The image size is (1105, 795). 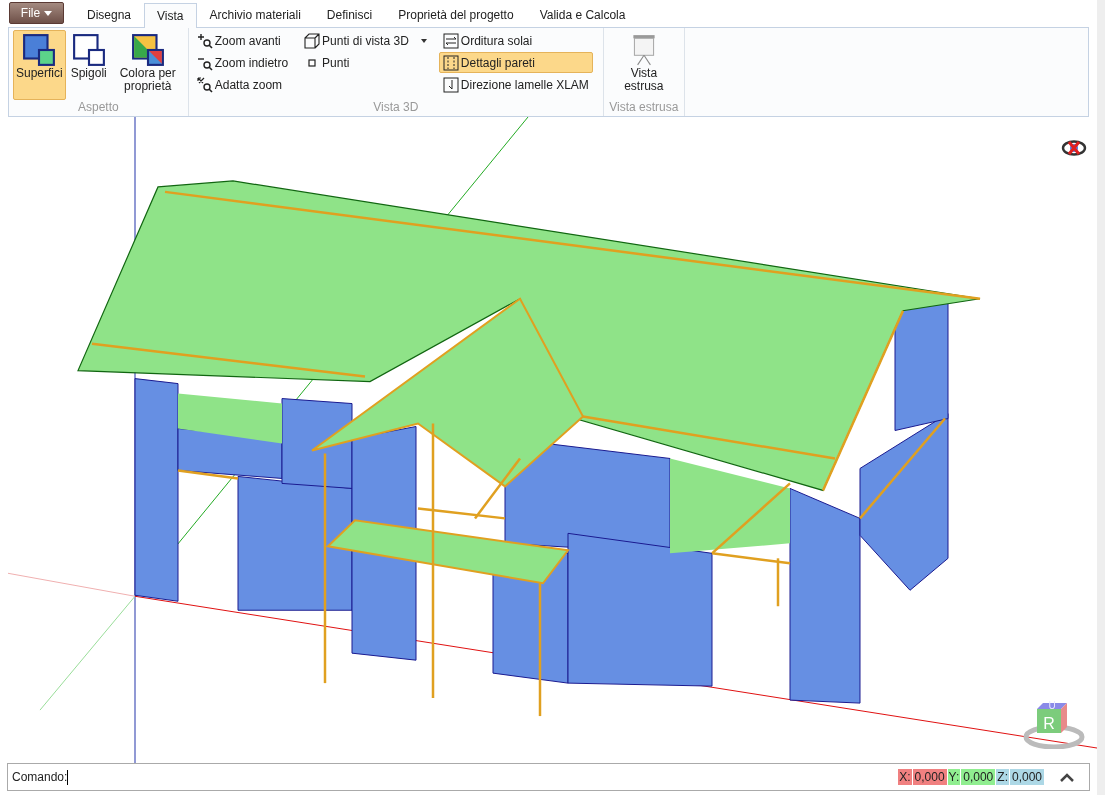 What do you see at coordinates (1074, 148) in the screenshot?
I see `hidden-eye-icon` at bounding box center [1074, 148].